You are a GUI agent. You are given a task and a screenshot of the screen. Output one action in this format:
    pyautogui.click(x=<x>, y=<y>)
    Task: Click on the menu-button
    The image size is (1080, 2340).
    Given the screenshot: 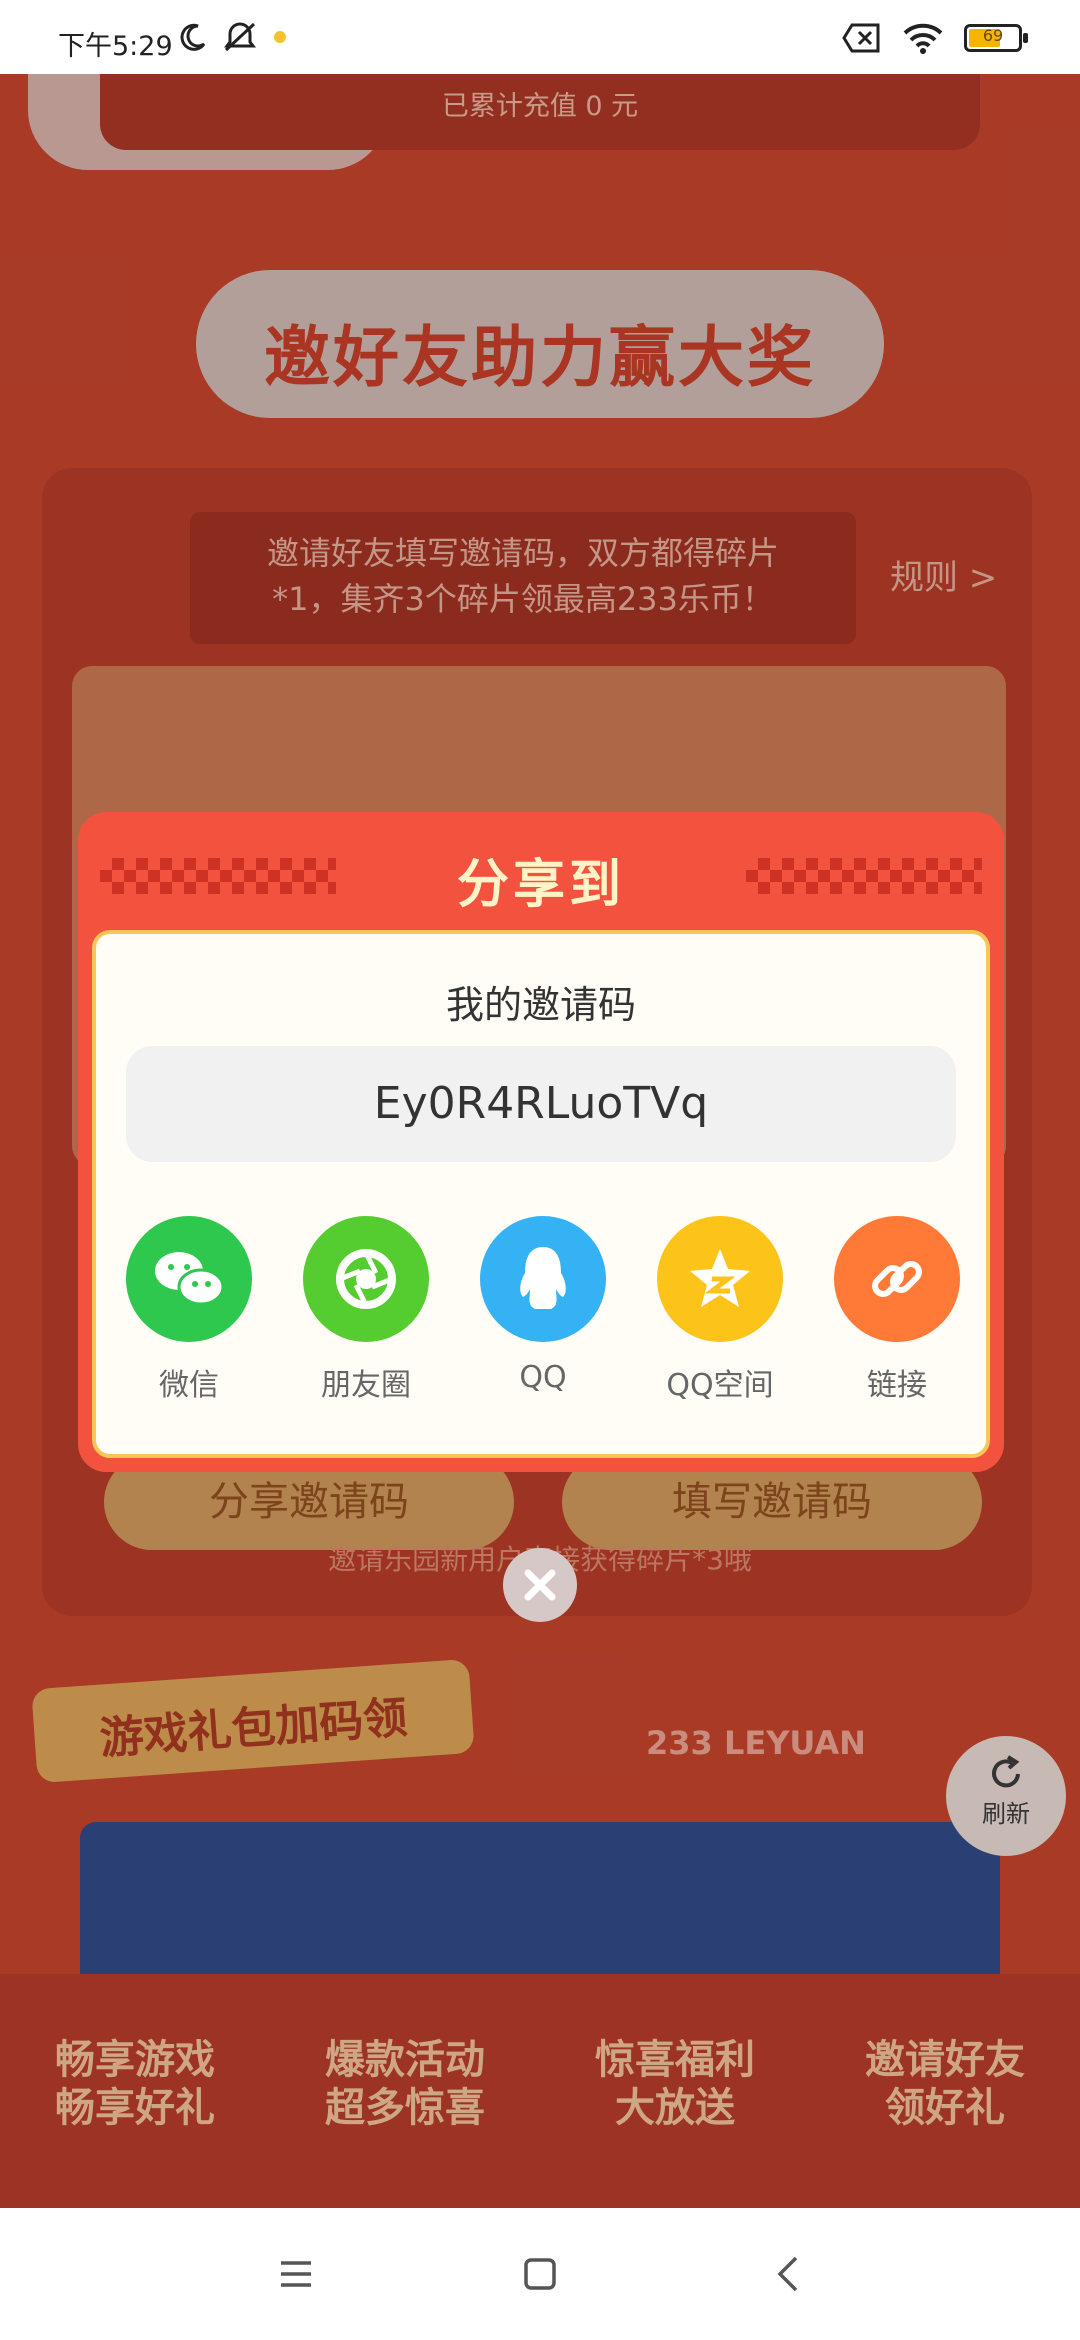 What is the action you would take?
    pyautogui.click(x=296, y=2274)
    